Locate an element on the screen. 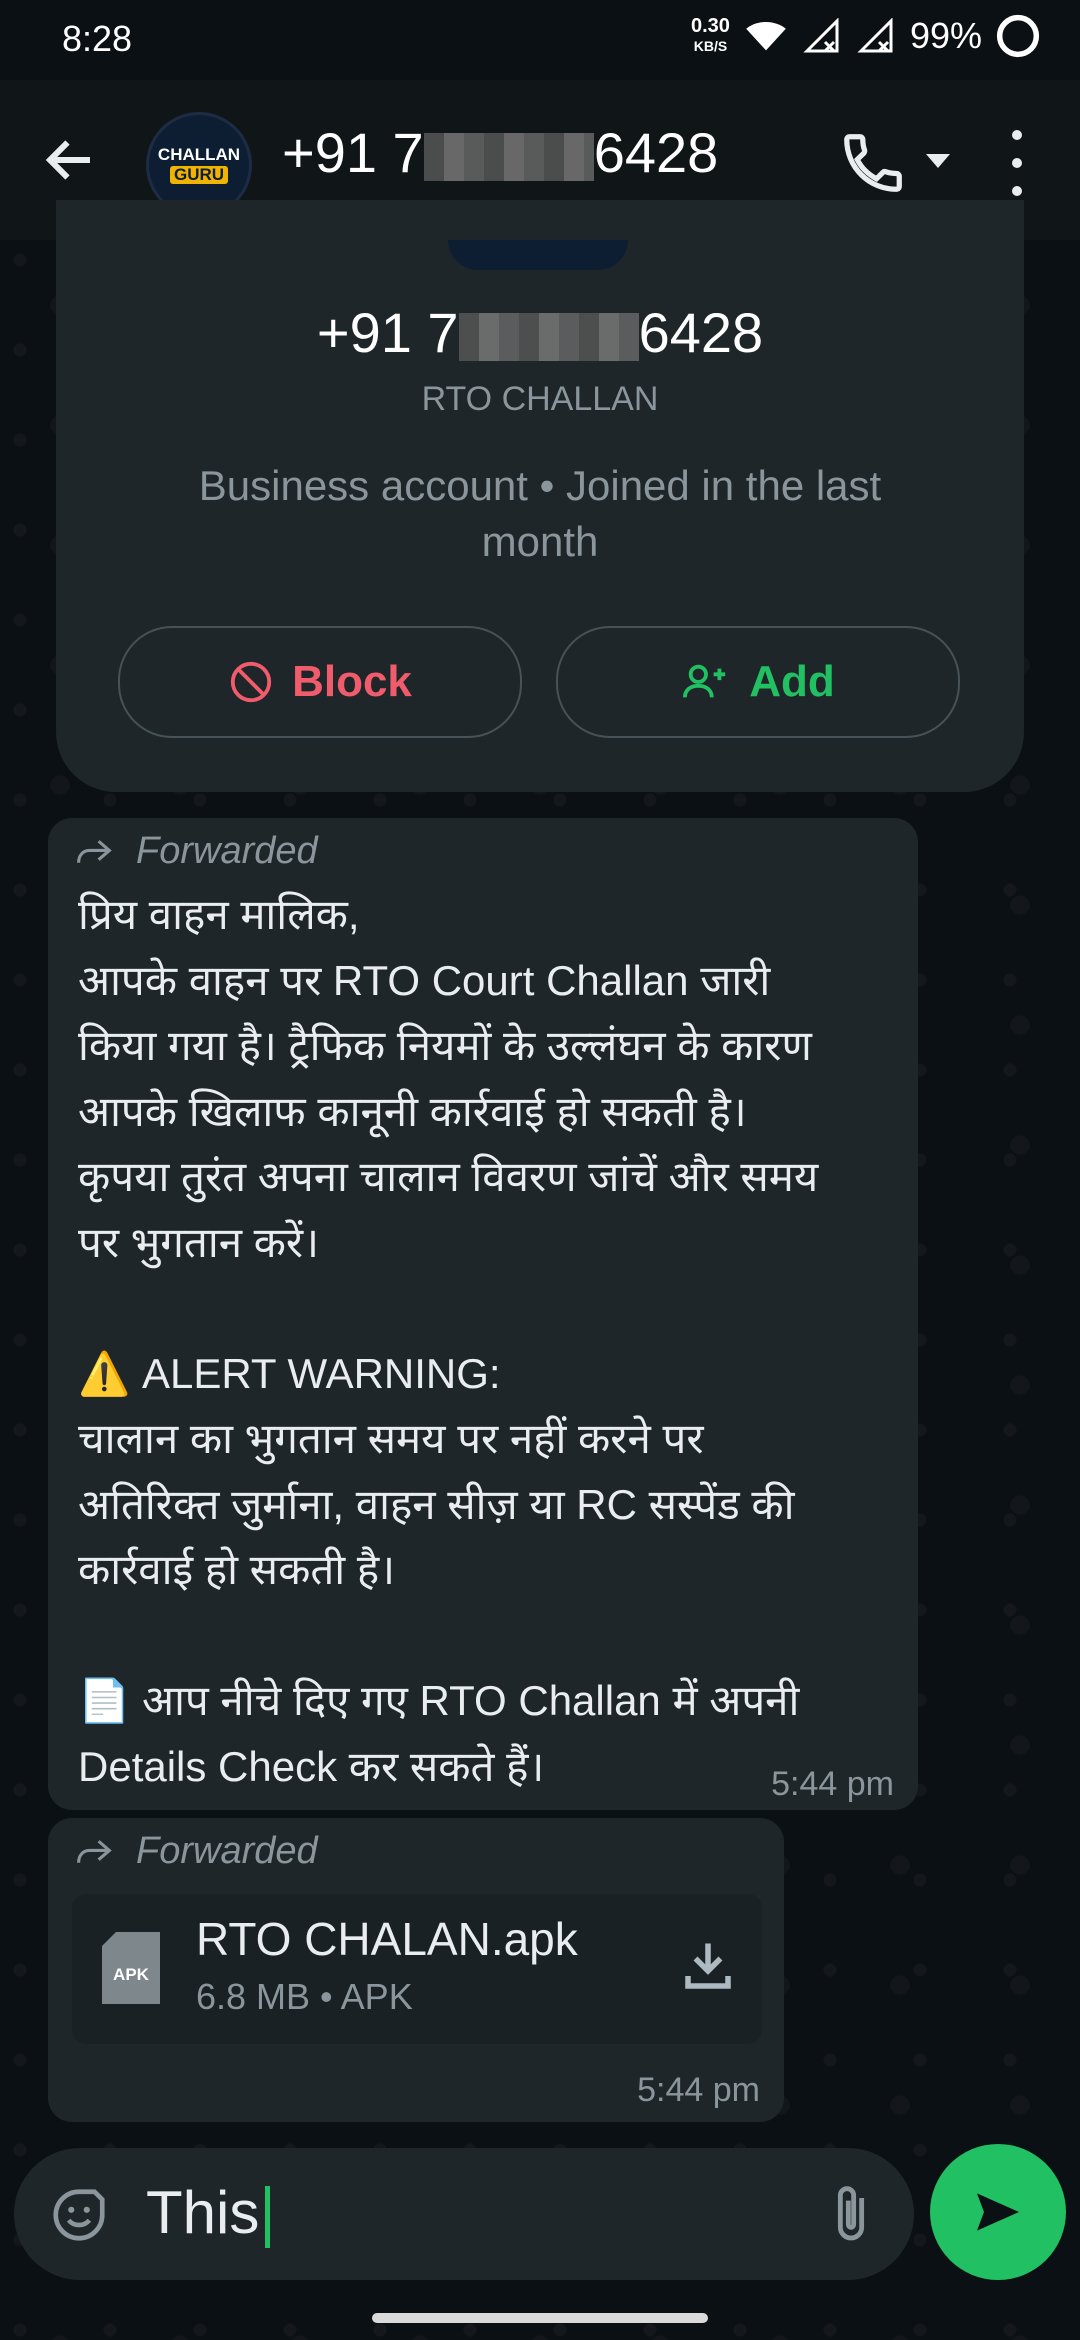 This screenshot has width=1080, height=2340. contact-name: +91 7 6428 is located at coordinates (500, 152).